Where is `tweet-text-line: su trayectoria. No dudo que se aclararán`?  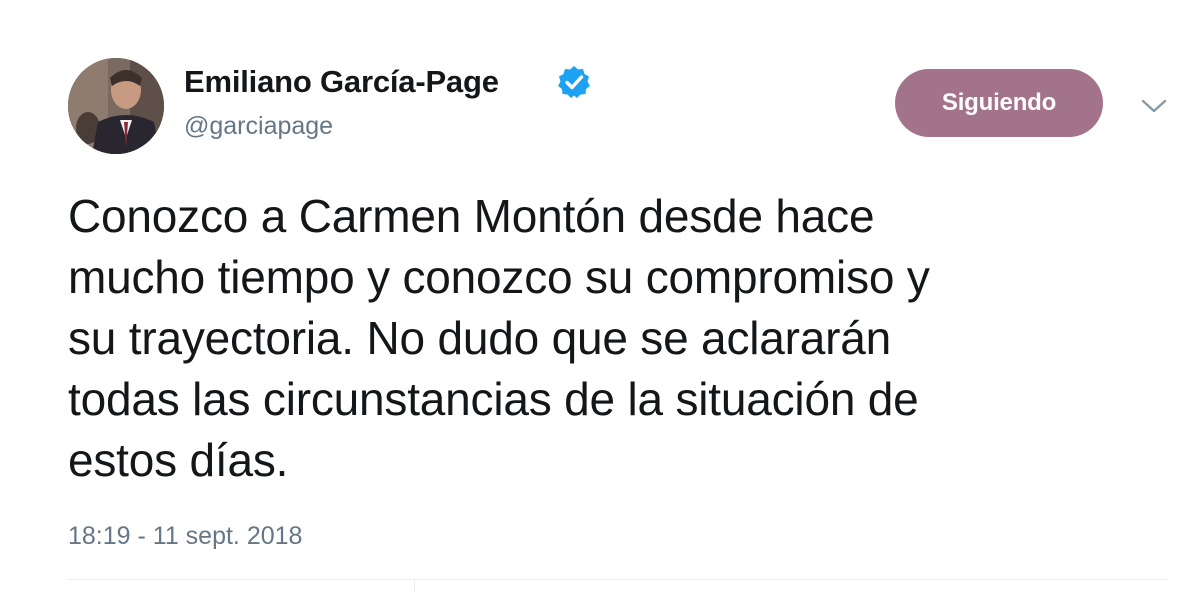
tweet-text-line: su trayectoria. No dudo que se aclararán is located at coordinates (480, 338).